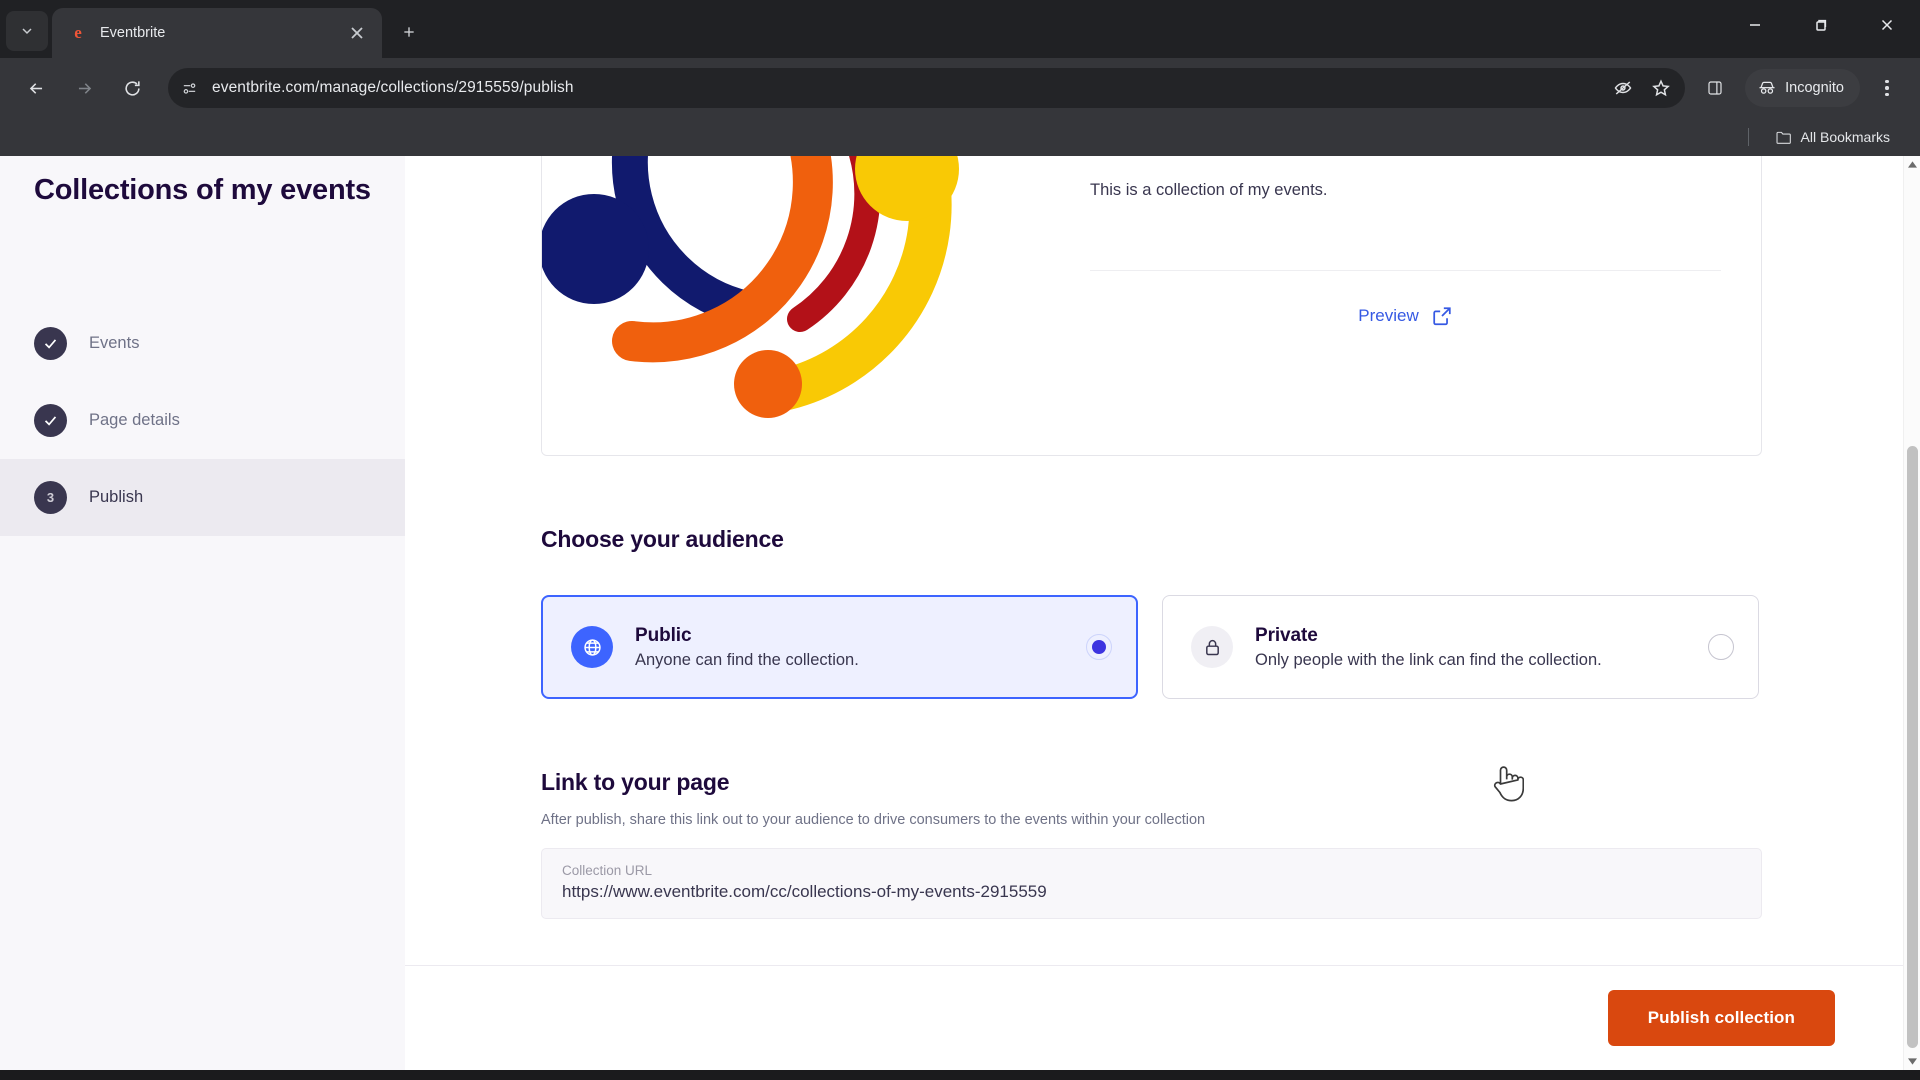 The width and height of the screenshot is (1920, 1080). Describe the element at coordinates (116, 497) in the screenshot. I see `sidebar-item-label: Publish` at that location.